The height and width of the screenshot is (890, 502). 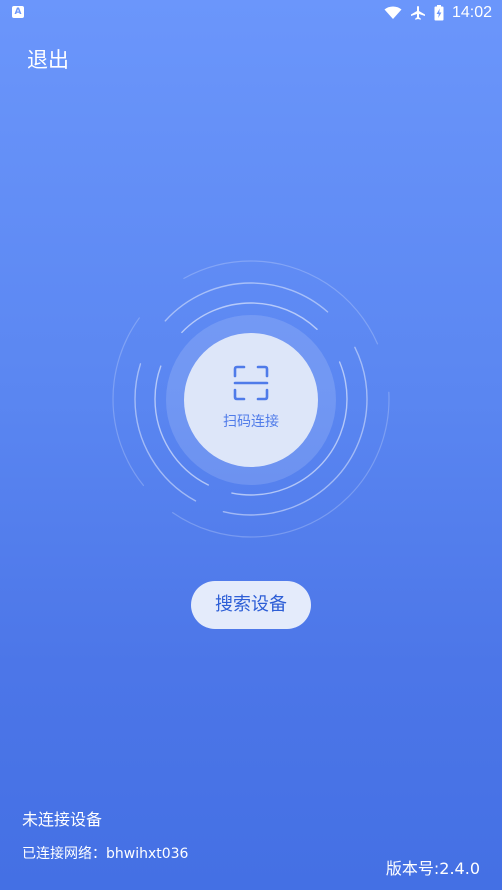 I want to click on notification-icon: A, so click(x=18, y=12).